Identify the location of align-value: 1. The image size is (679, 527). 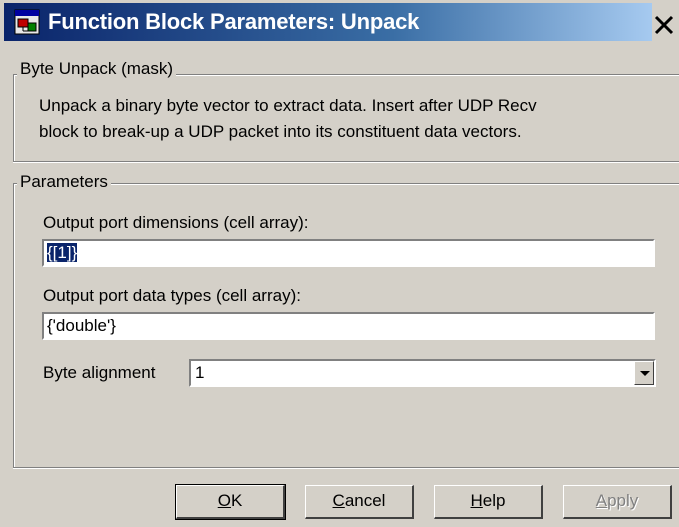
(200, 372).